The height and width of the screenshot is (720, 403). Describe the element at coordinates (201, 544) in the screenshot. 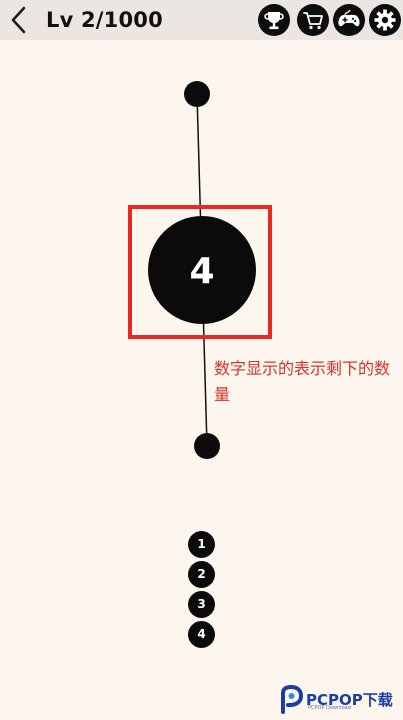

I see `queue-ball: 1` at that location.